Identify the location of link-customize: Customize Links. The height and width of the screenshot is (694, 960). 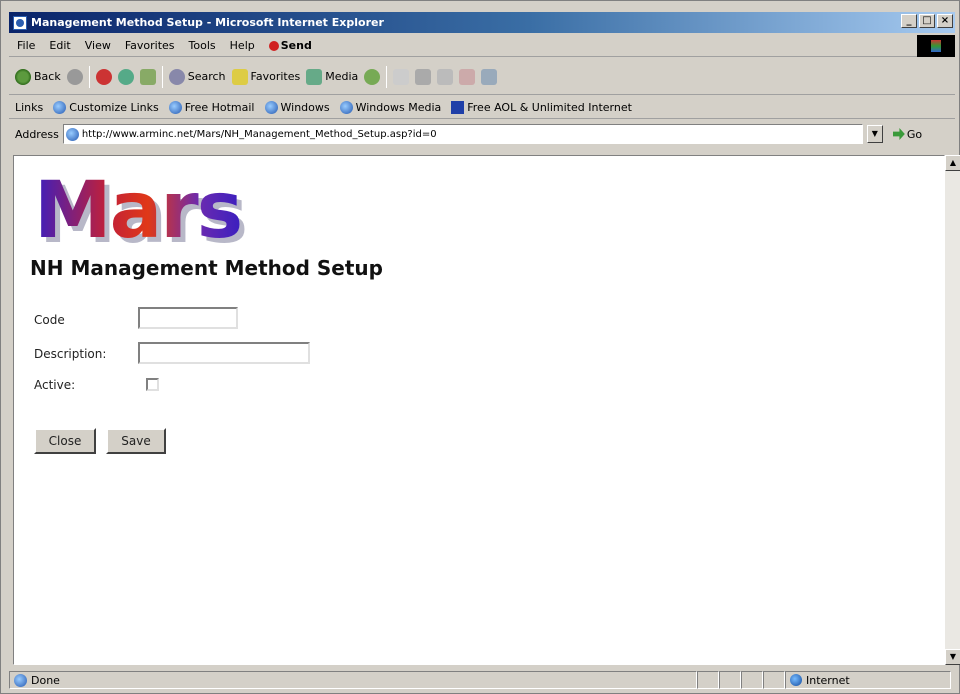
(106, 107).